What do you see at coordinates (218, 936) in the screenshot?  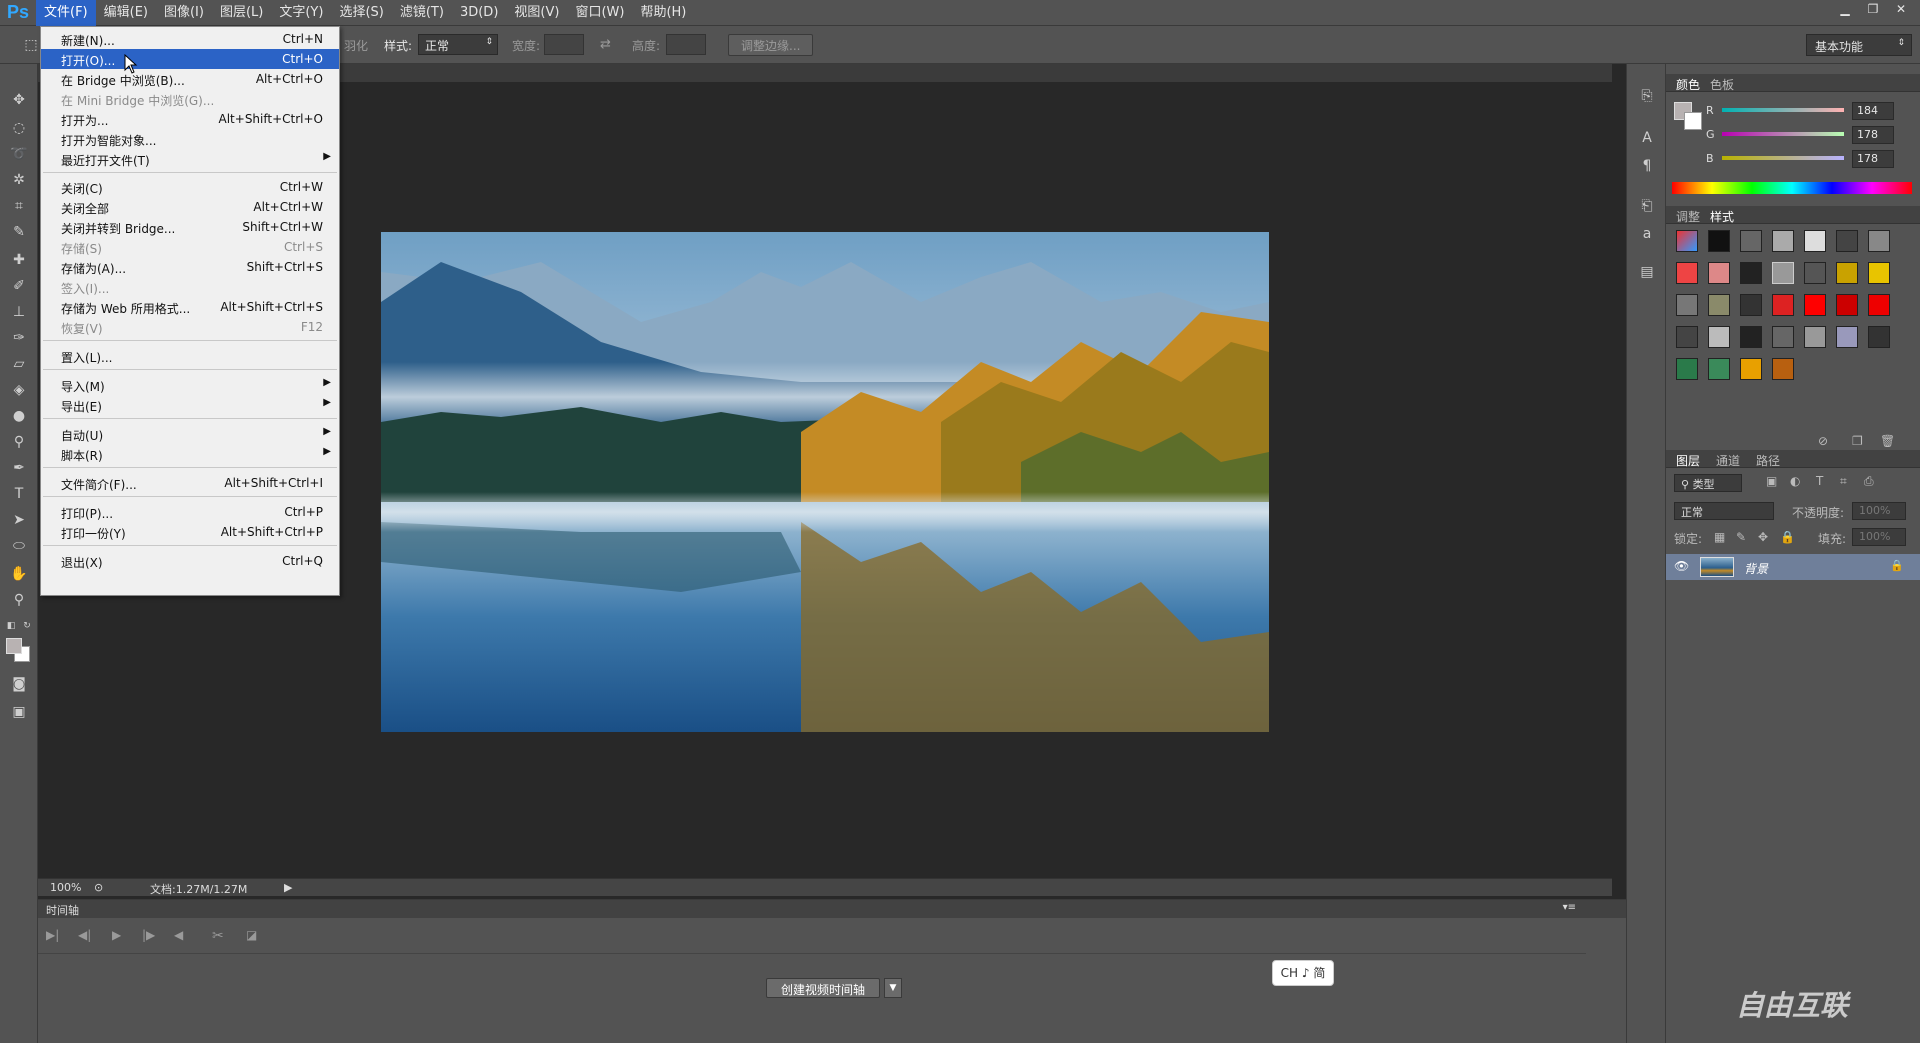 I see `split-icon: ✂` at bounding box center [218, 936].